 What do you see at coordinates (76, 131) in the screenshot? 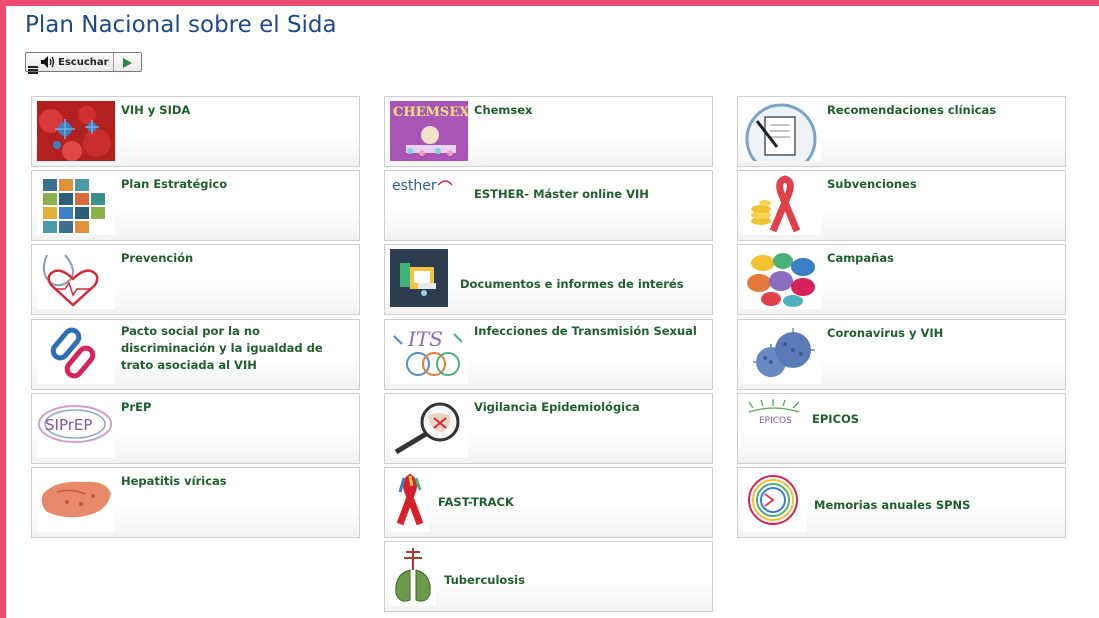
I see `virus-cells-icon` at bounding box center [76, 131].